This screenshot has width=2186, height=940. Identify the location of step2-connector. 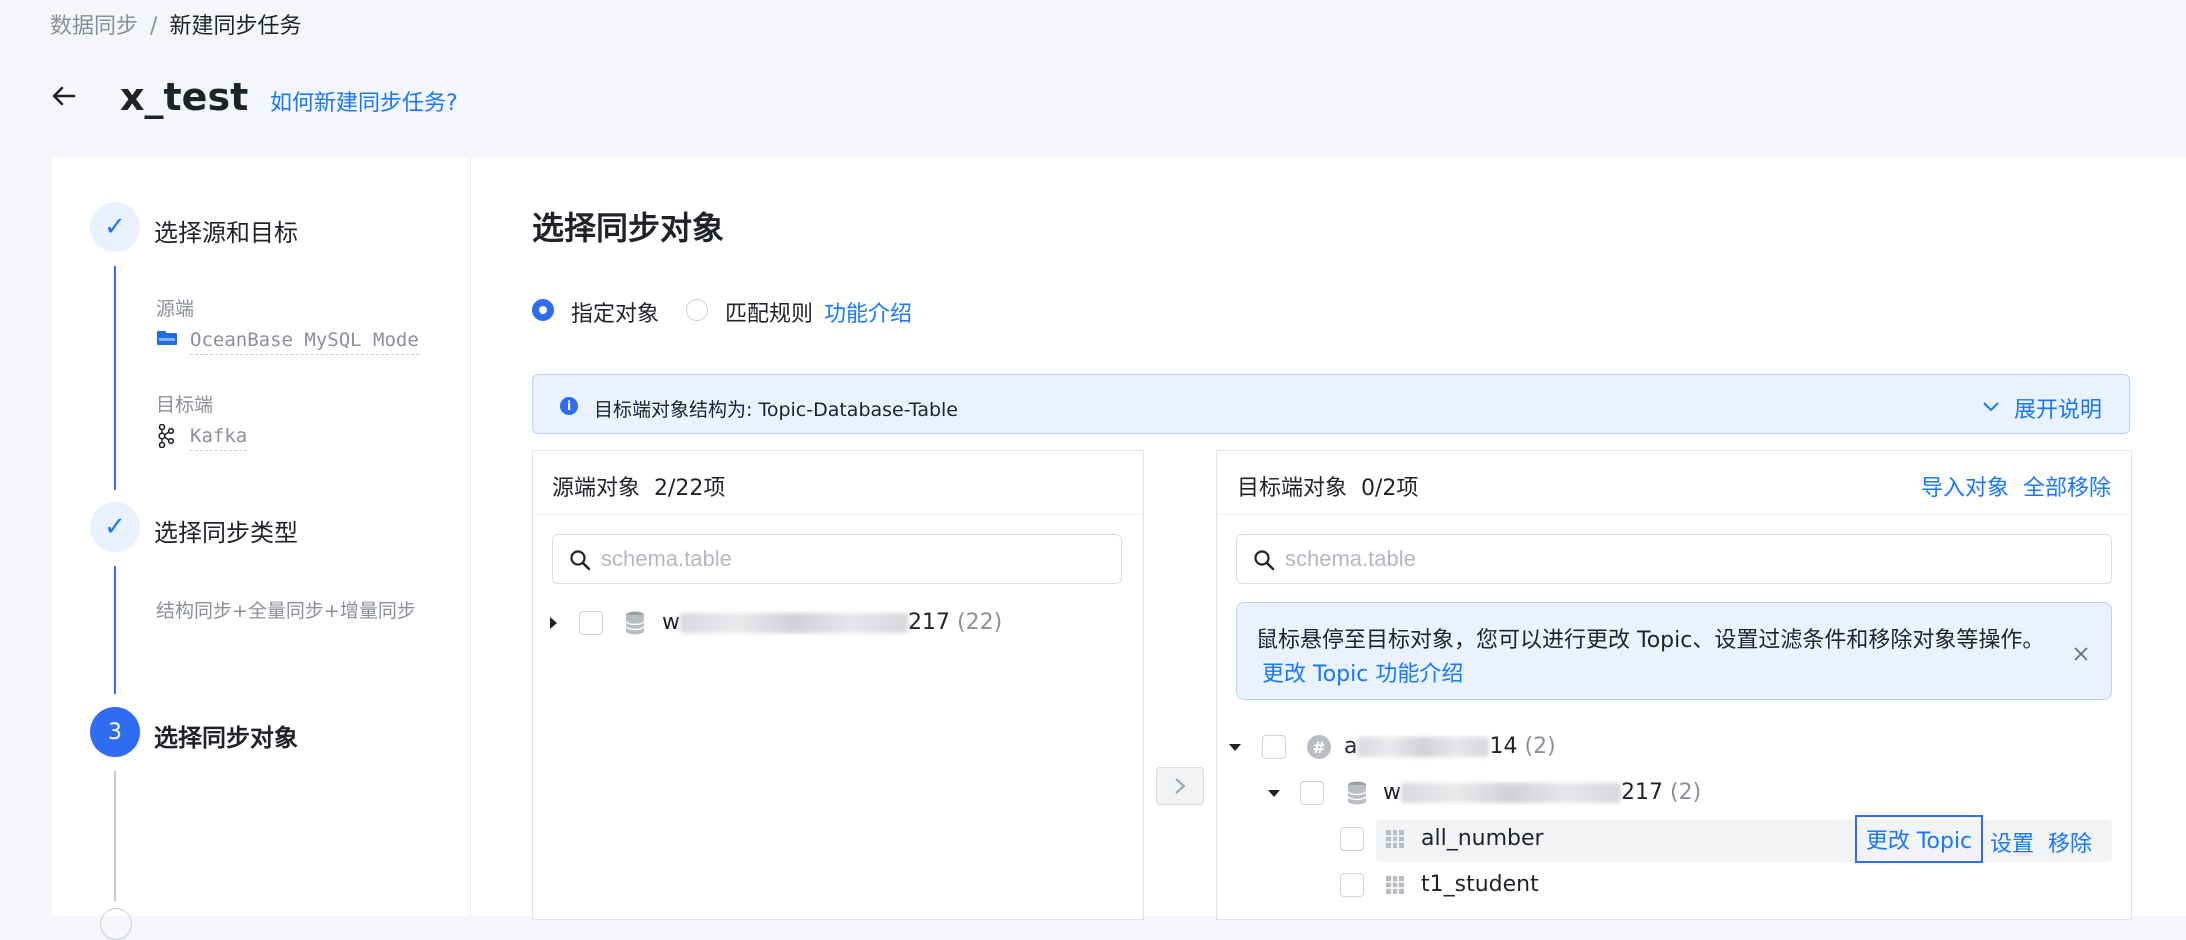
(115, 630).